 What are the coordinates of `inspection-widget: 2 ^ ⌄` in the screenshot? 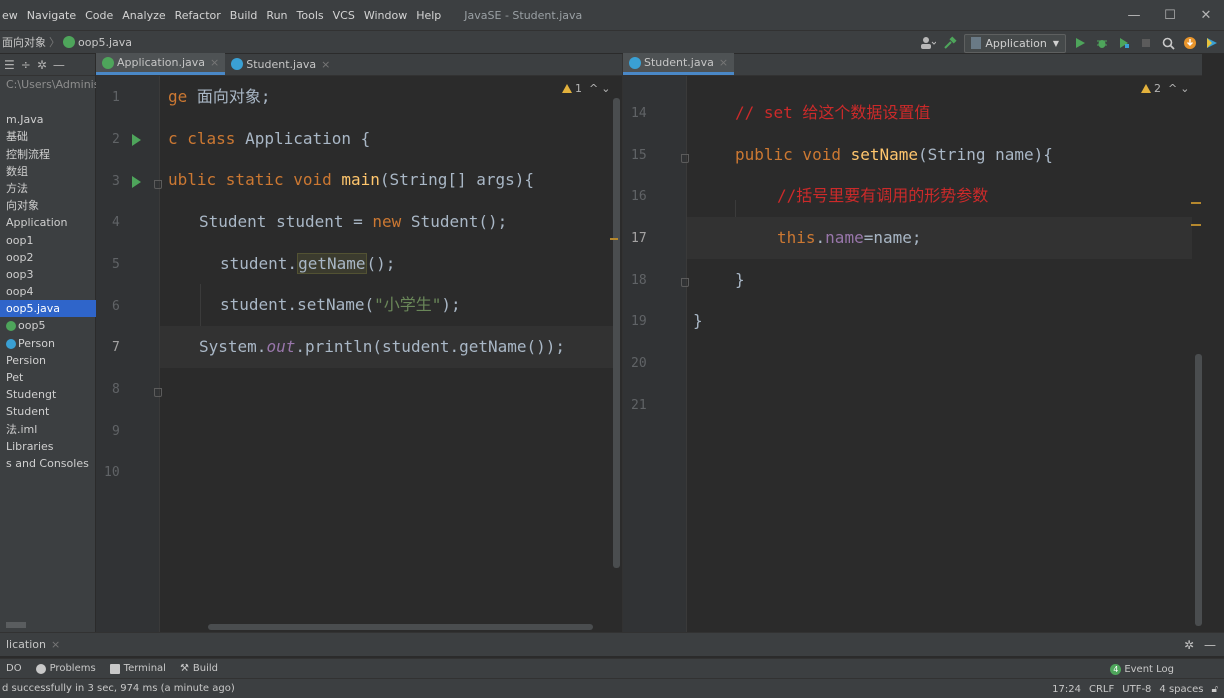 It's located at (1165, 88).